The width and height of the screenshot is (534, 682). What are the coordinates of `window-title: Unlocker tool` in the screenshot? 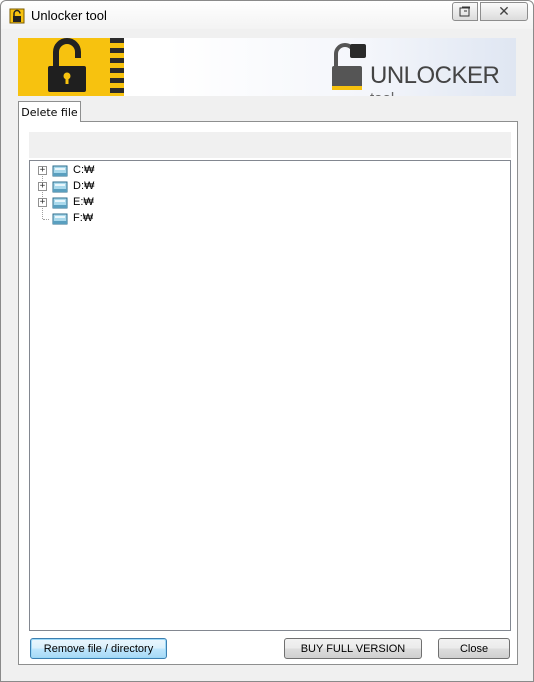 It's located at (69, 15).